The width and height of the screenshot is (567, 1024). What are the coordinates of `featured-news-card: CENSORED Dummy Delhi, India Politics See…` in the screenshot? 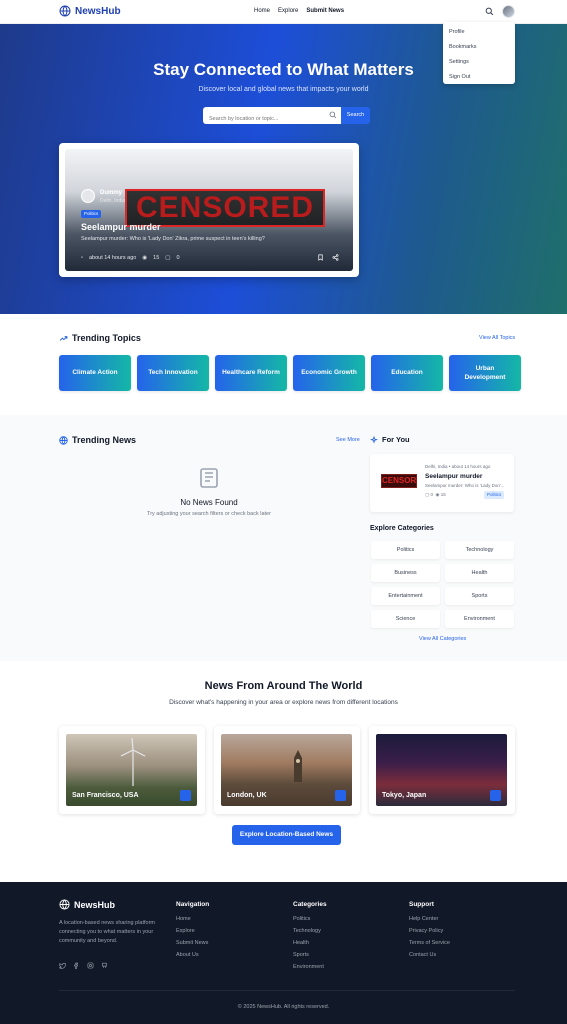 It's located at (209, 210).